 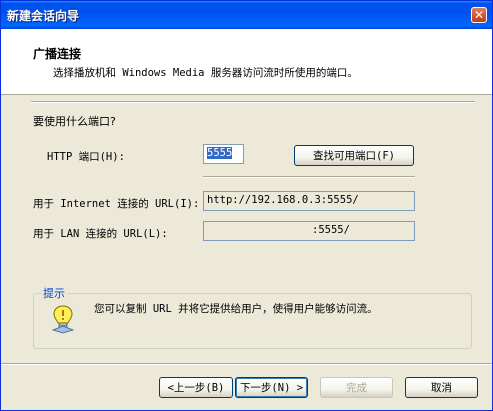 I want to click on header-subtitle: 选择播放机和 Windows Media 服务器访问流时所使用的端口。, so click(x=205, y=73).